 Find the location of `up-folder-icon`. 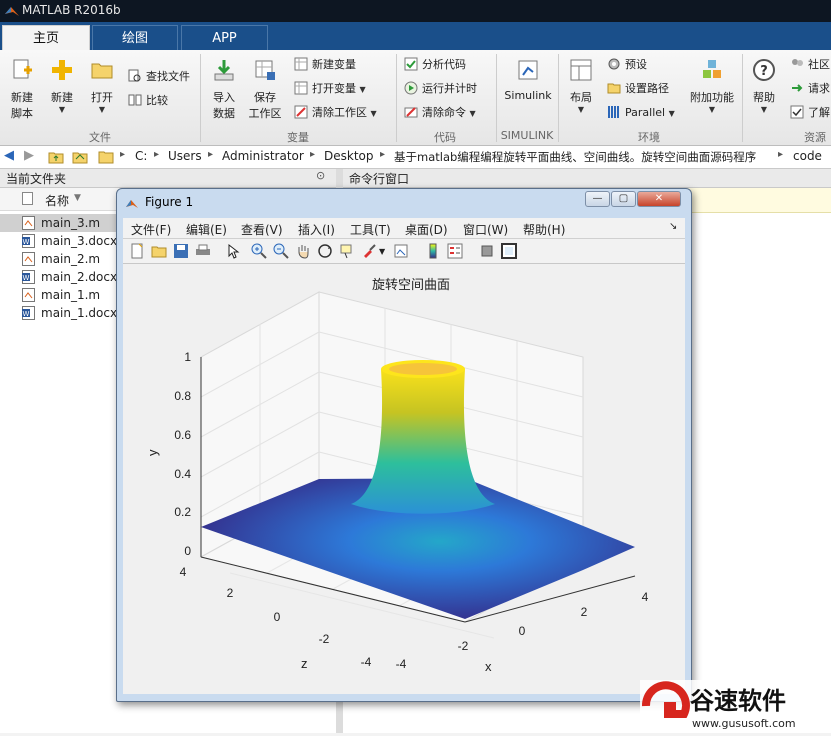

up-folder-icon is located at coordinates (56, 157).